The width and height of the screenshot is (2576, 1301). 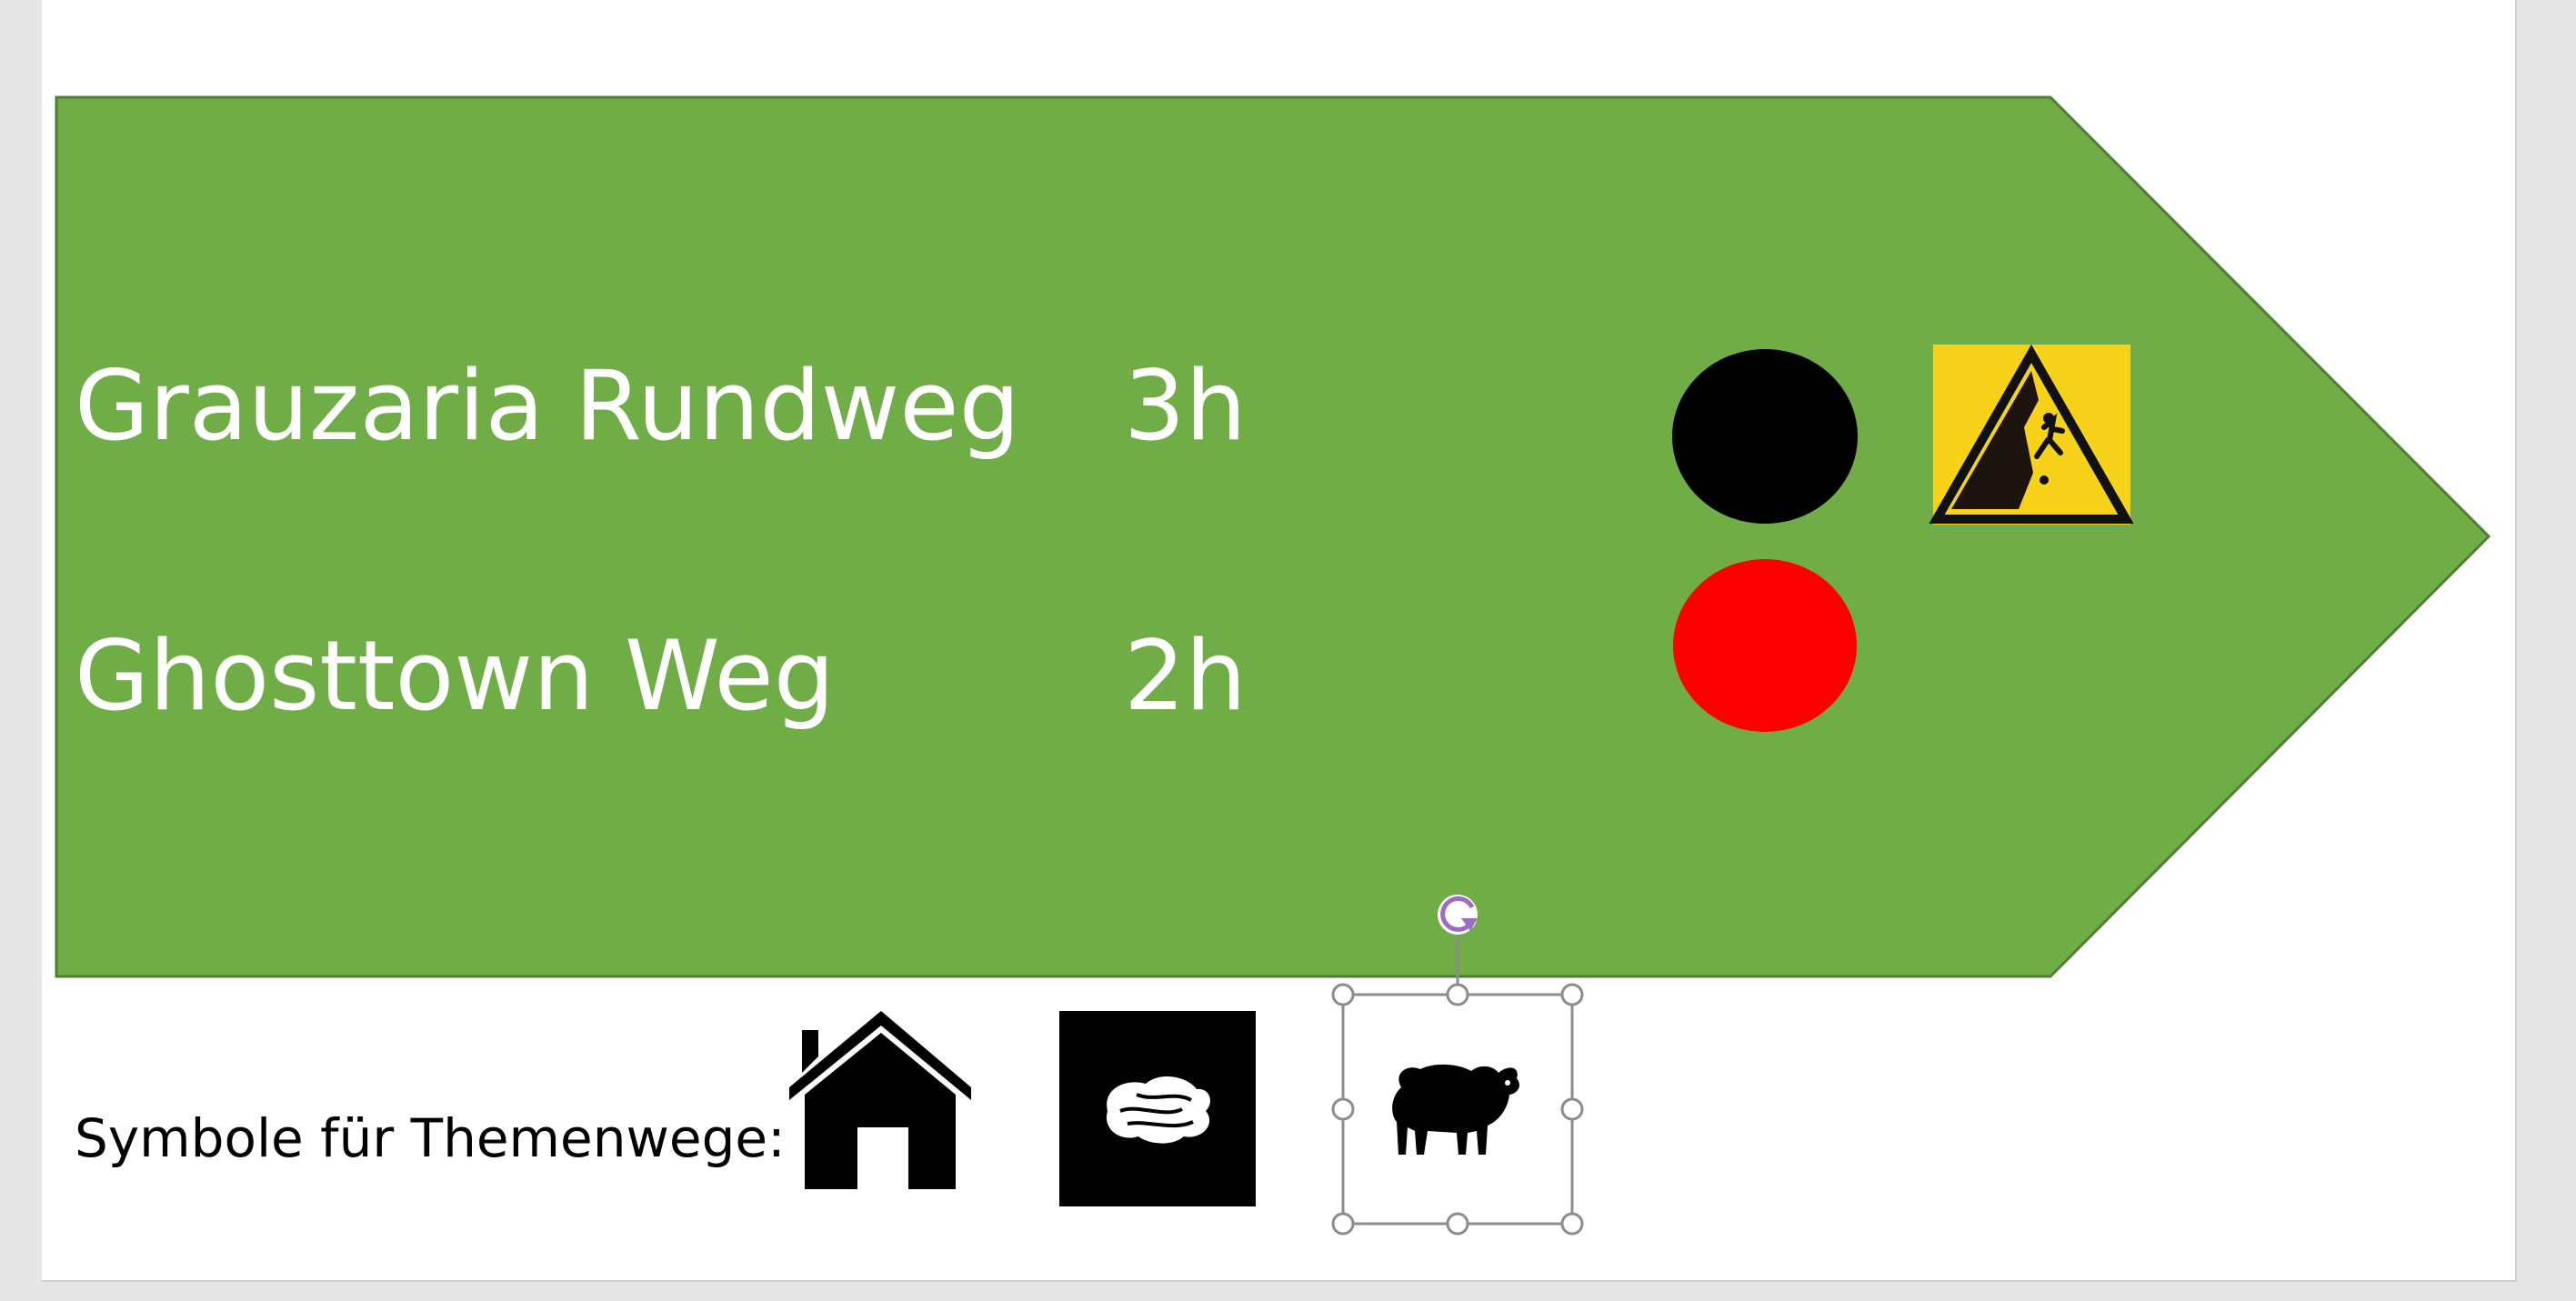 I want to click on stone-icon, so click(x=1157, y=1109).